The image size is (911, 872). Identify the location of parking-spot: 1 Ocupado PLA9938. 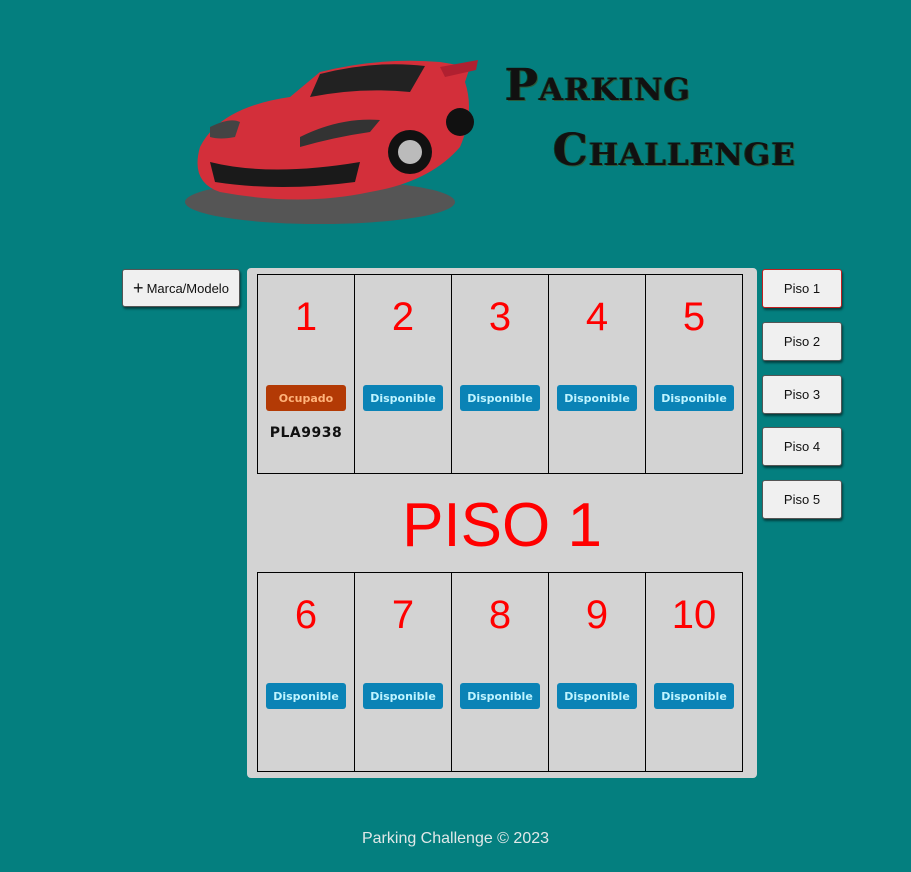
(306, 374).